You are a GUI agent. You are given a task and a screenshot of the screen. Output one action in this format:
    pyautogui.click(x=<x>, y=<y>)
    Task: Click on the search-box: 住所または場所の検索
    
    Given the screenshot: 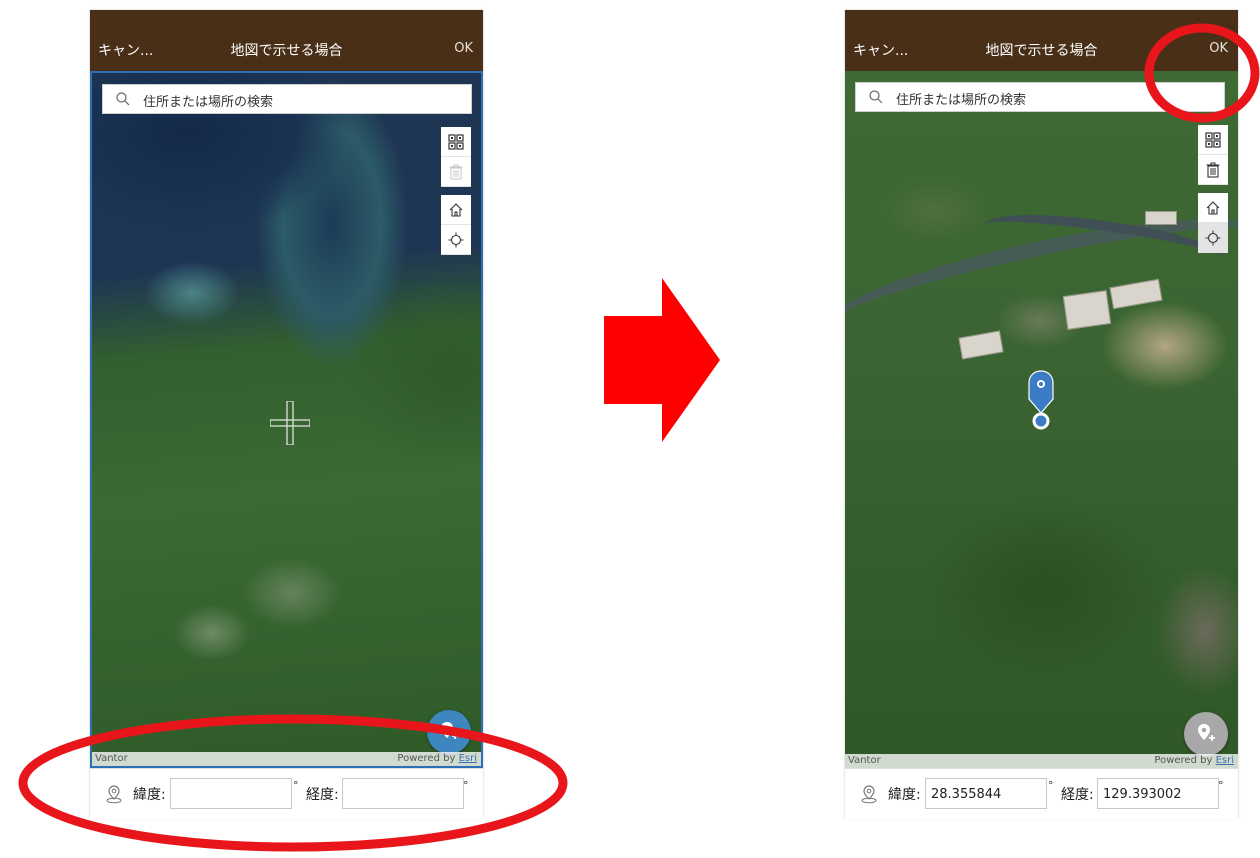 What is the action you would take?
    pyautogui.click(x=287, y=99)
    